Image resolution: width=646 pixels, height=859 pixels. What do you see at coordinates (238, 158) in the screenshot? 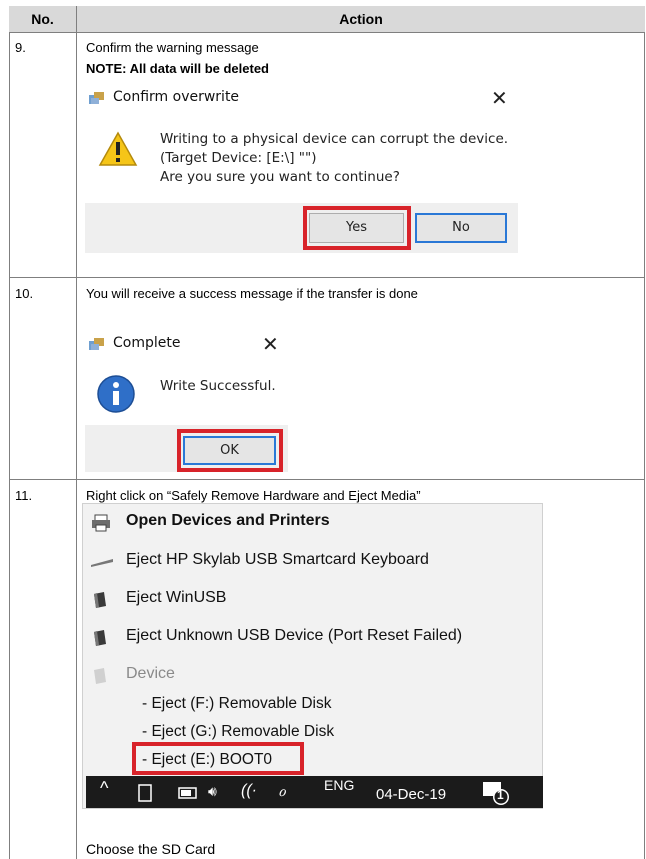
I see `message-line: (Target Device: [E:\] "")` at bounding box center [238, 158].